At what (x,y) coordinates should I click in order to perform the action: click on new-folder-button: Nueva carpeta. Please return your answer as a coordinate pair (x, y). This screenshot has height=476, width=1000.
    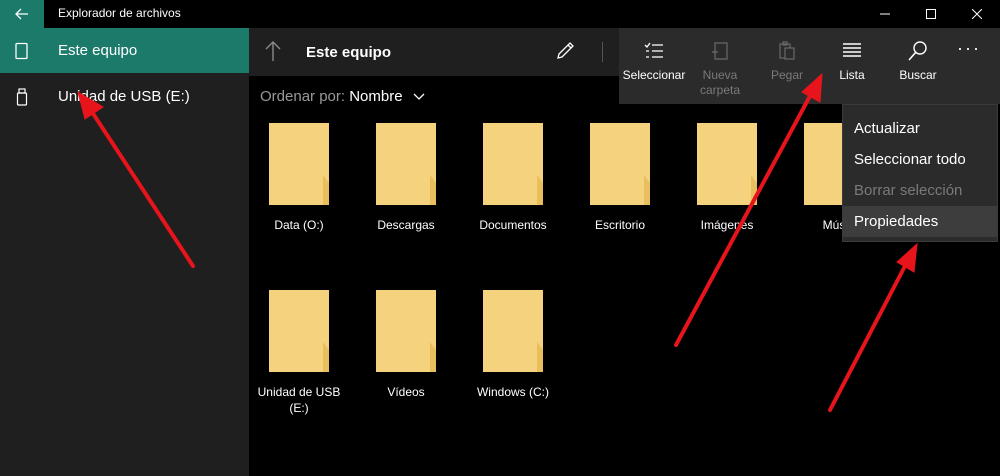
    Looking at the image, I should click on (720, 66).